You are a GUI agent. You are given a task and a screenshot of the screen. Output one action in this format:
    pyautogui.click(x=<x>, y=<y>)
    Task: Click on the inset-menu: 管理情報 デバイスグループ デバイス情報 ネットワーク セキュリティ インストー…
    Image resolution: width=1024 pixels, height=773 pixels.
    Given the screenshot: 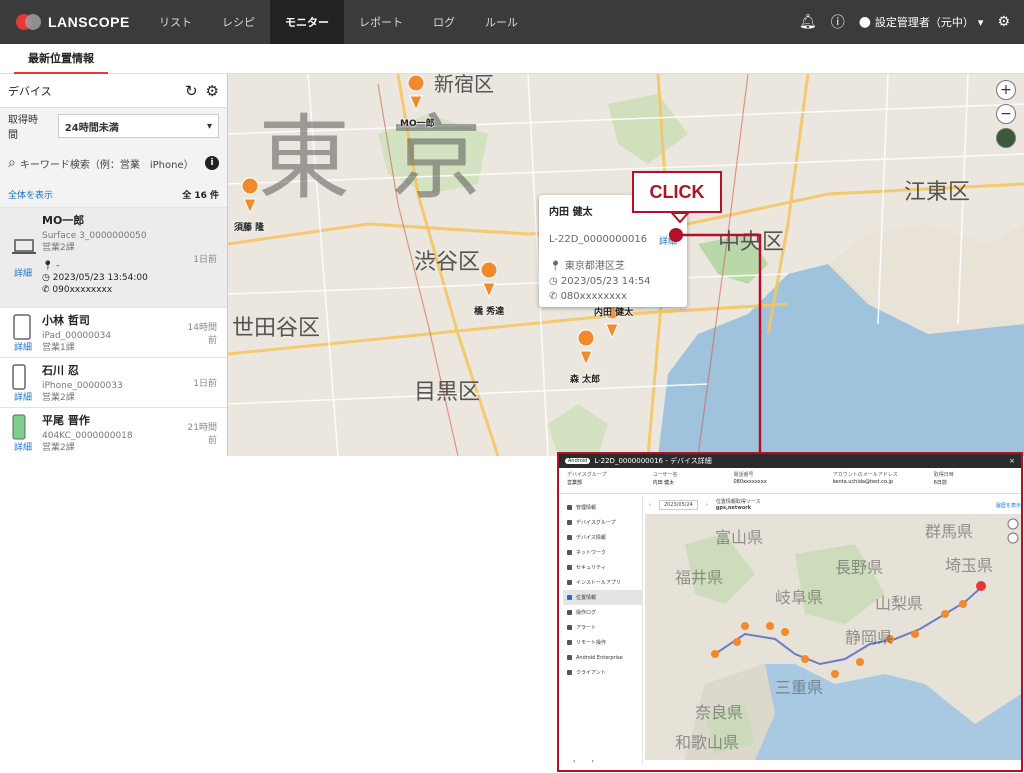 What is the action you would take?
    pyautogui.click(x=603, y=630)
    